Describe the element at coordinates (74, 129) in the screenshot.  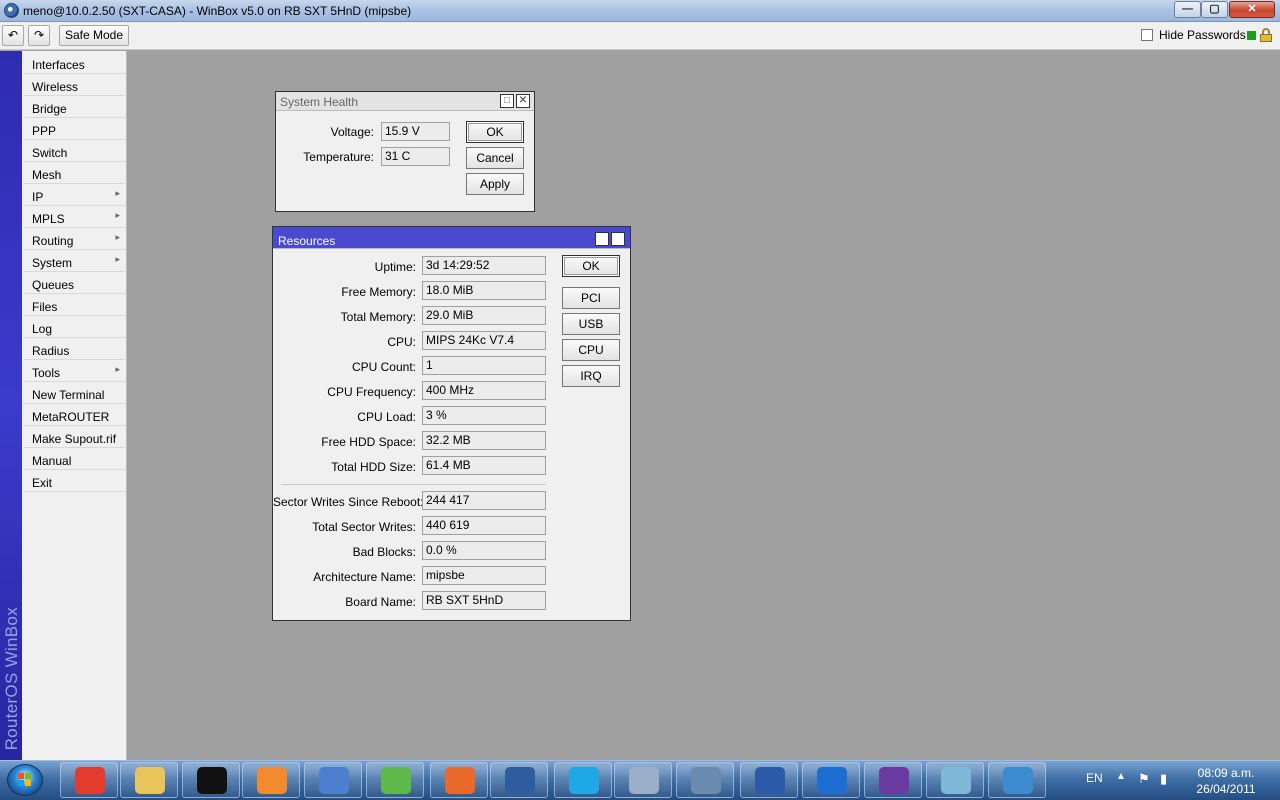
I see `menu-item-ppp: PPP` at that location.